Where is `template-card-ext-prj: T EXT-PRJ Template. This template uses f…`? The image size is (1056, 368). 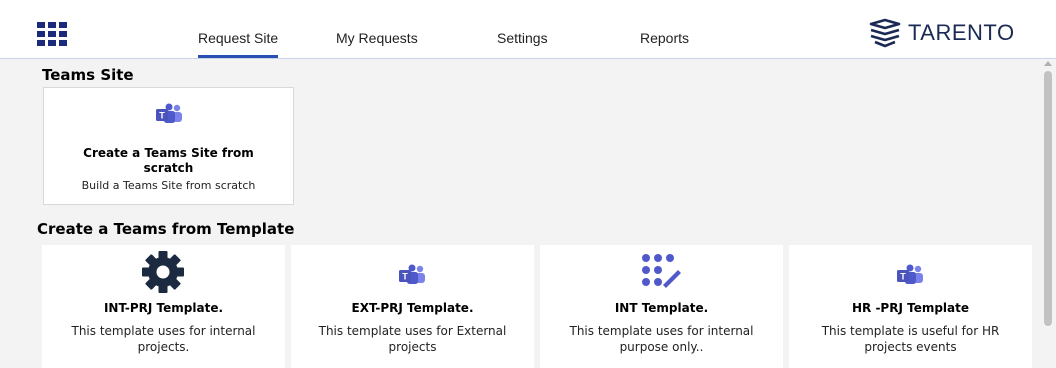 template-card-ext-prj: T EXT-PRJ Template. This template uses f… is located at coordinates (412, 306).